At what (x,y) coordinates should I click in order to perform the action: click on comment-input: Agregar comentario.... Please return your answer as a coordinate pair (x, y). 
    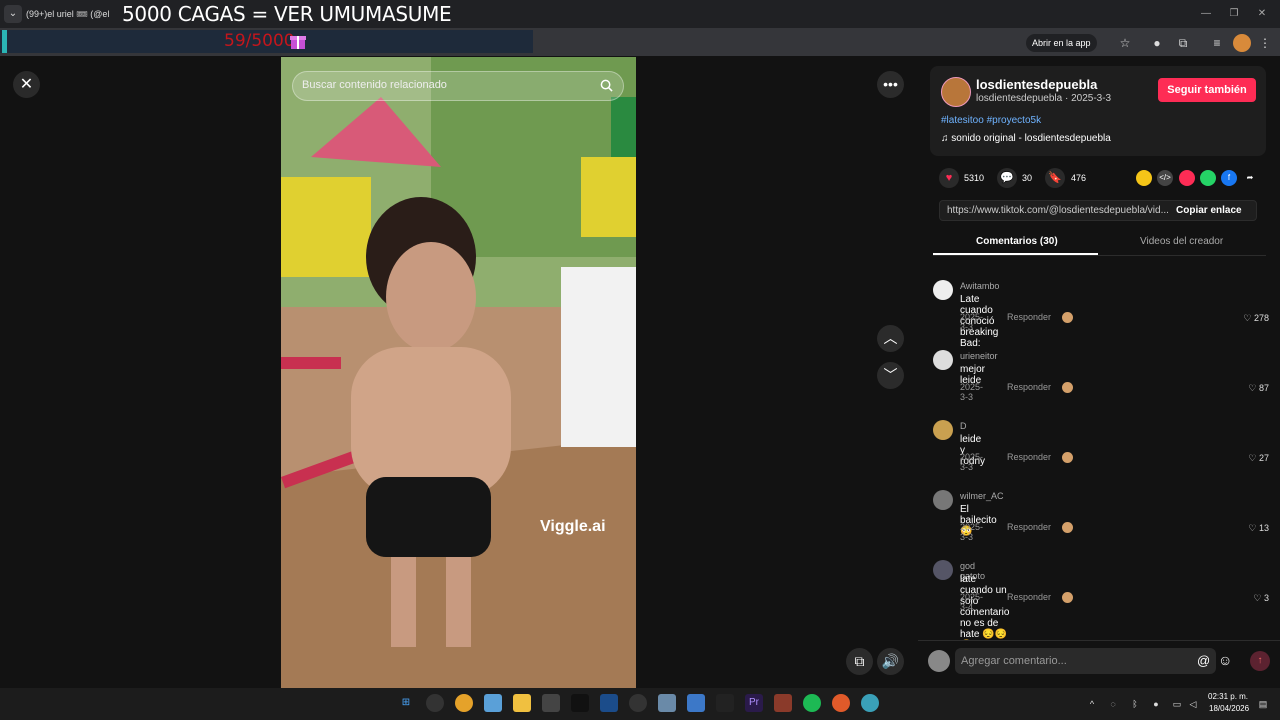
    Looking at the image, I should click on (1085, 661).